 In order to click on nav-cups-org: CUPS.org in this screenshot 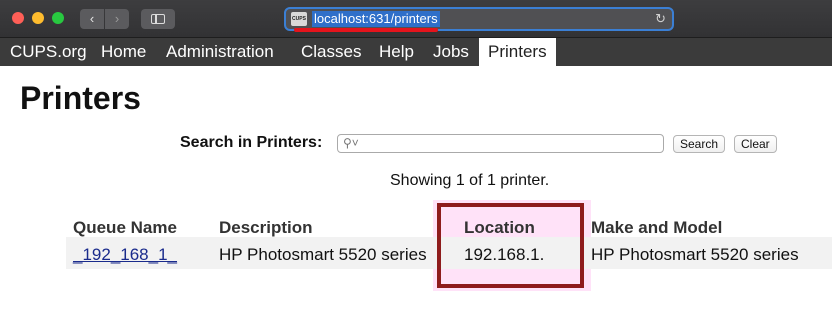, I will do `click(48, 52)`.